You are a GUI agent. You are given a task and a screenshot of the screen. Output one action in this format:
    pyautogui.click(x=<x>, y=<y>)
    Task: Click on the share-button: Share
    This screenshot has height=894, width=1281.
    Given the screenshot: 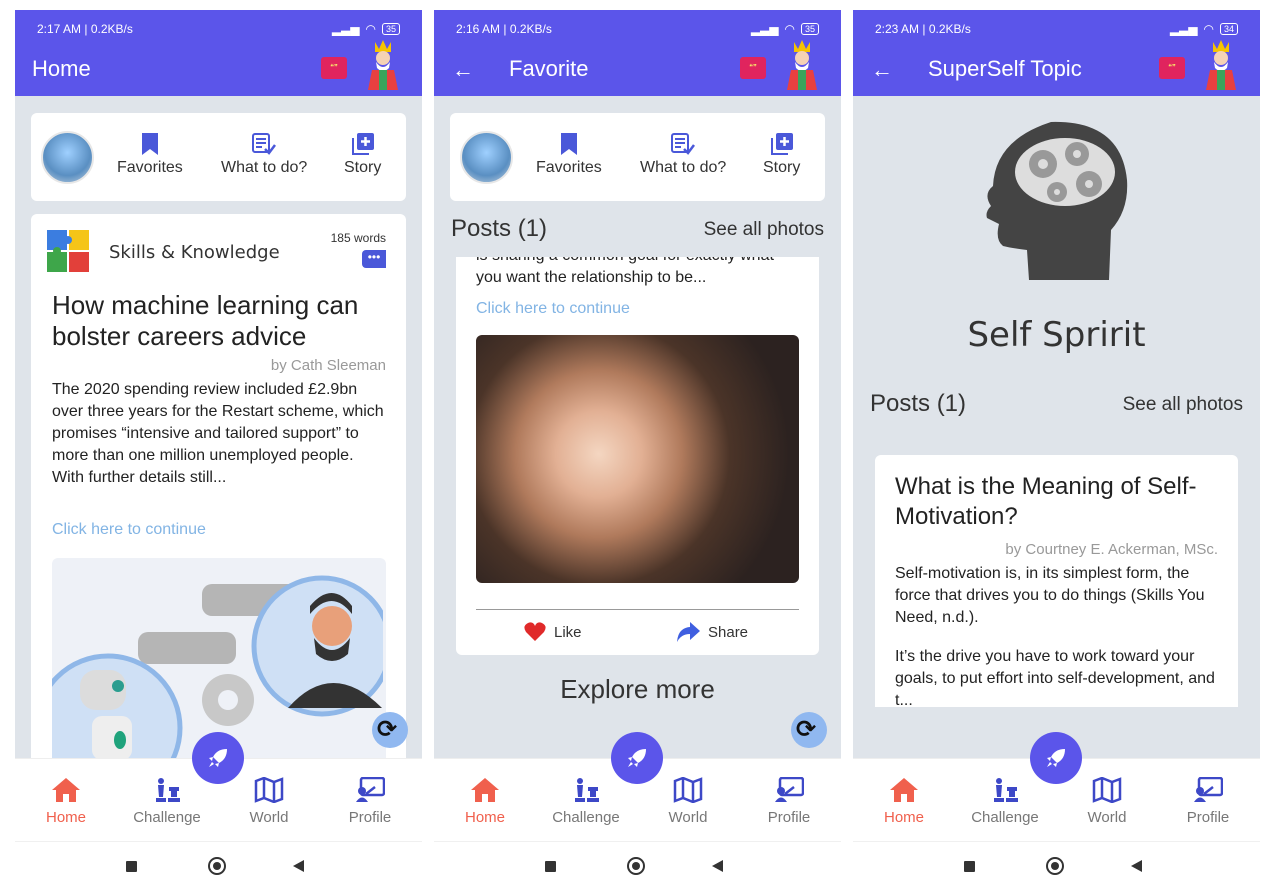 What is the action you would take?
    pyautogui.click(x=712, y=632)
    